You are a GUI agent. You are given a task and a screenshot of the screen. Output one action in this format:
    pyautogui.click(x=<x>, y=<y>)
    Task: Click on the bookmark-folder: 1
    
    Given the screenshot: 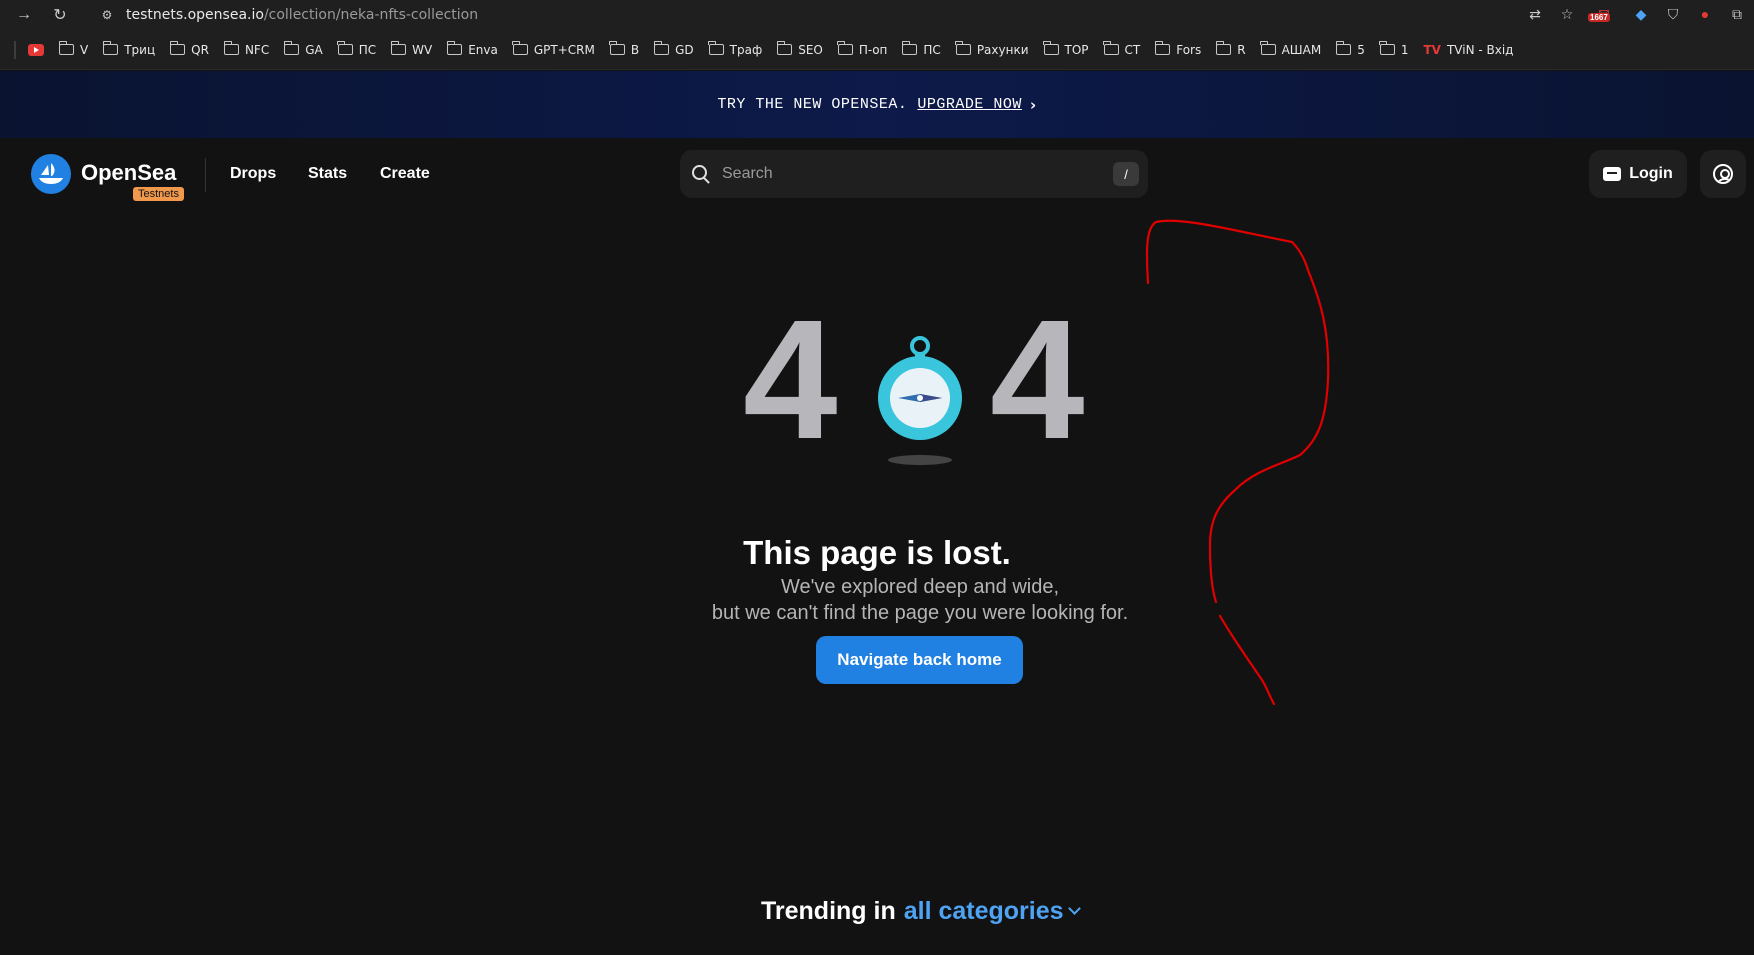 What is the action you would take?
    pyautogui.click(x=1394, y=49)
    